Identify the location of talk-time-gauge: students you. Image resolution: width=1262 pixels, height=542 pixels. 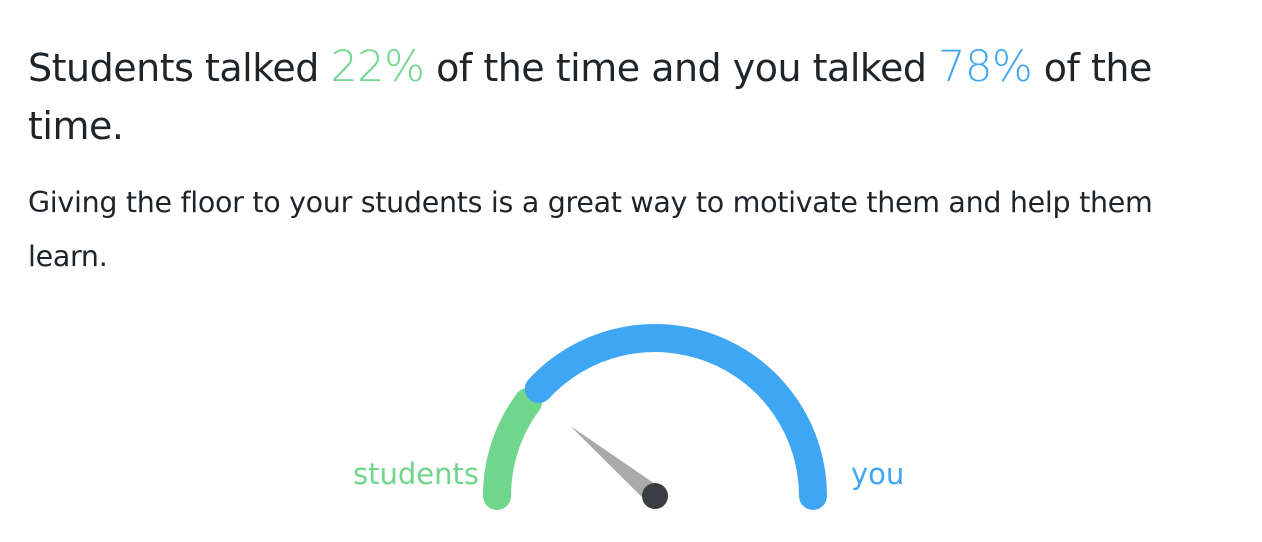
(628, 417).